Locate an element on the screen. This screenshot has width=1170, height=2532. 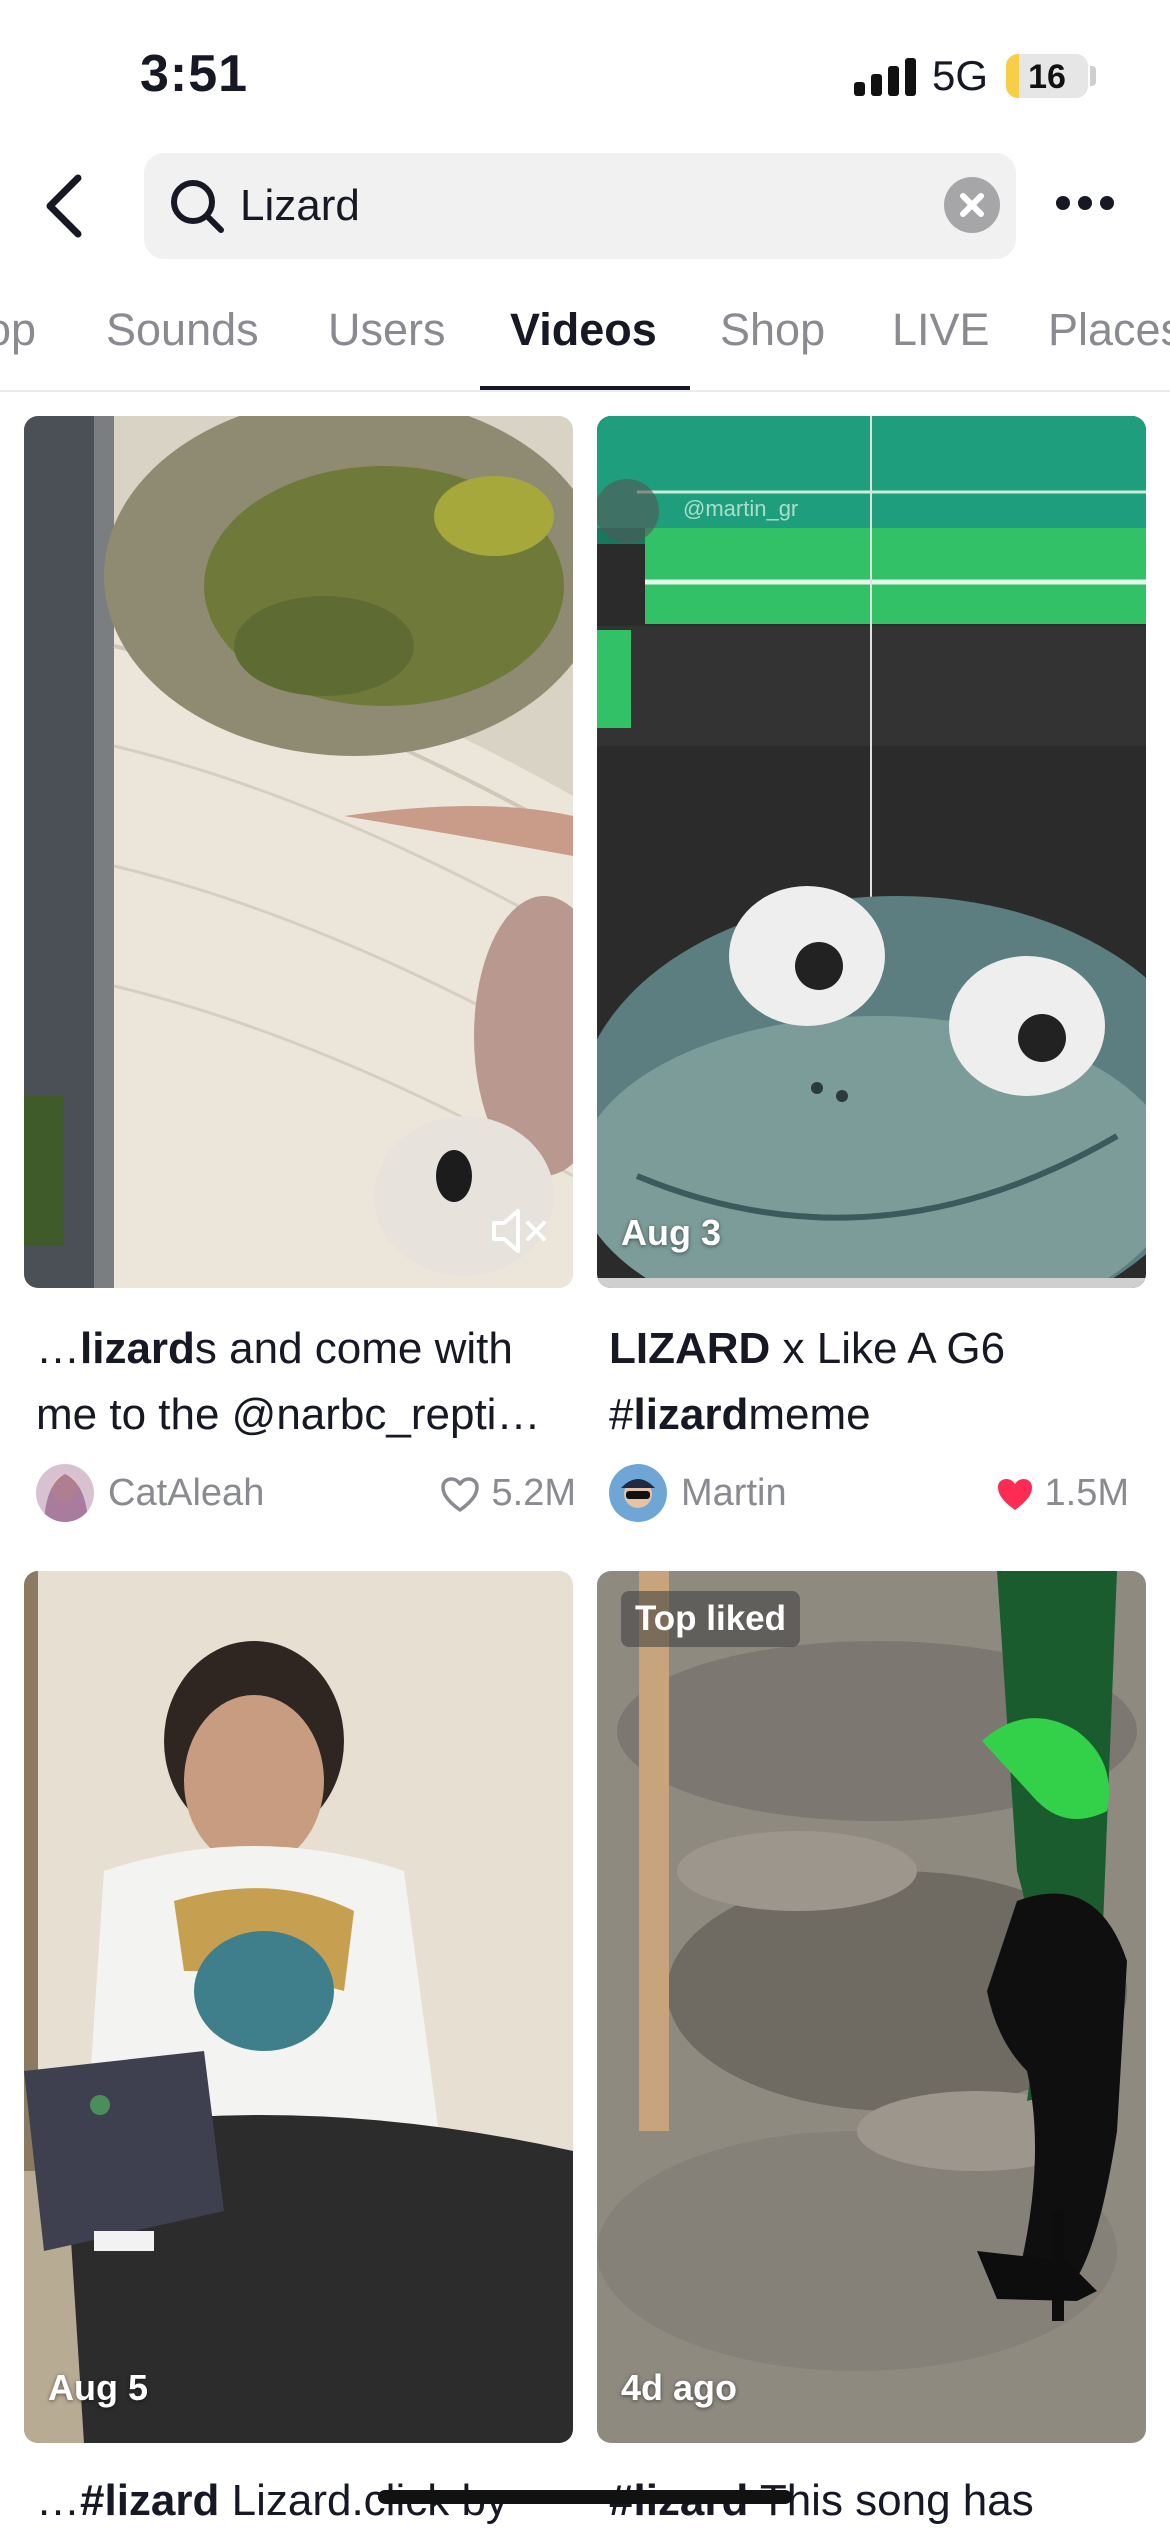
caption-highlight: #lizard is located at coordinates (150, 2500).